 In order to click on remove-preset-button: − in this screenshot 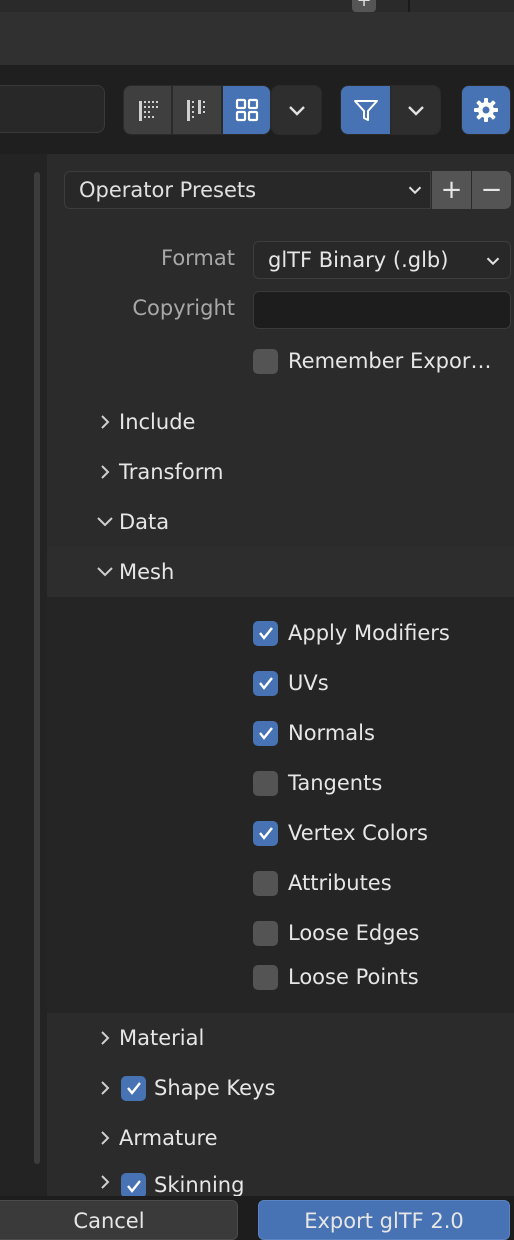, I will do `click(491, 190)`.